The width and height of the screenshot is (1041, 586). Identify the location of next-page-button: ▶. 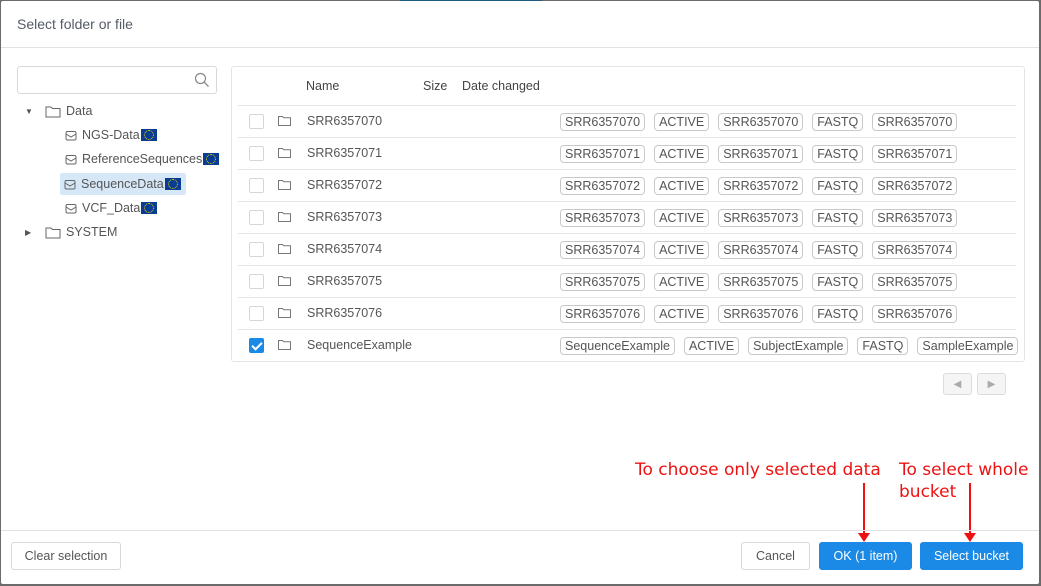
(991, 384).